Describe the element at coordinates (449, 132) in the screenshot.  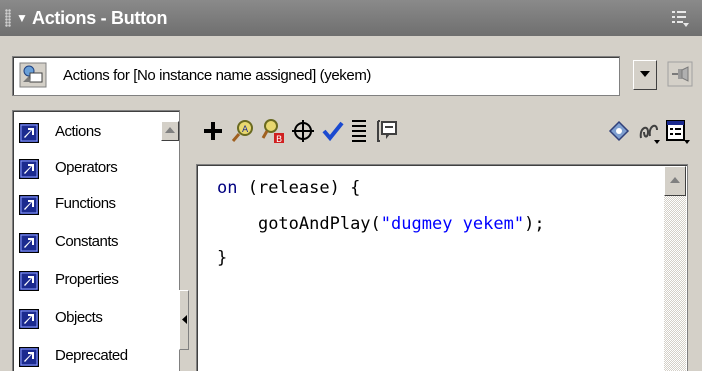
I see `script-toolbar: A B` at that location.